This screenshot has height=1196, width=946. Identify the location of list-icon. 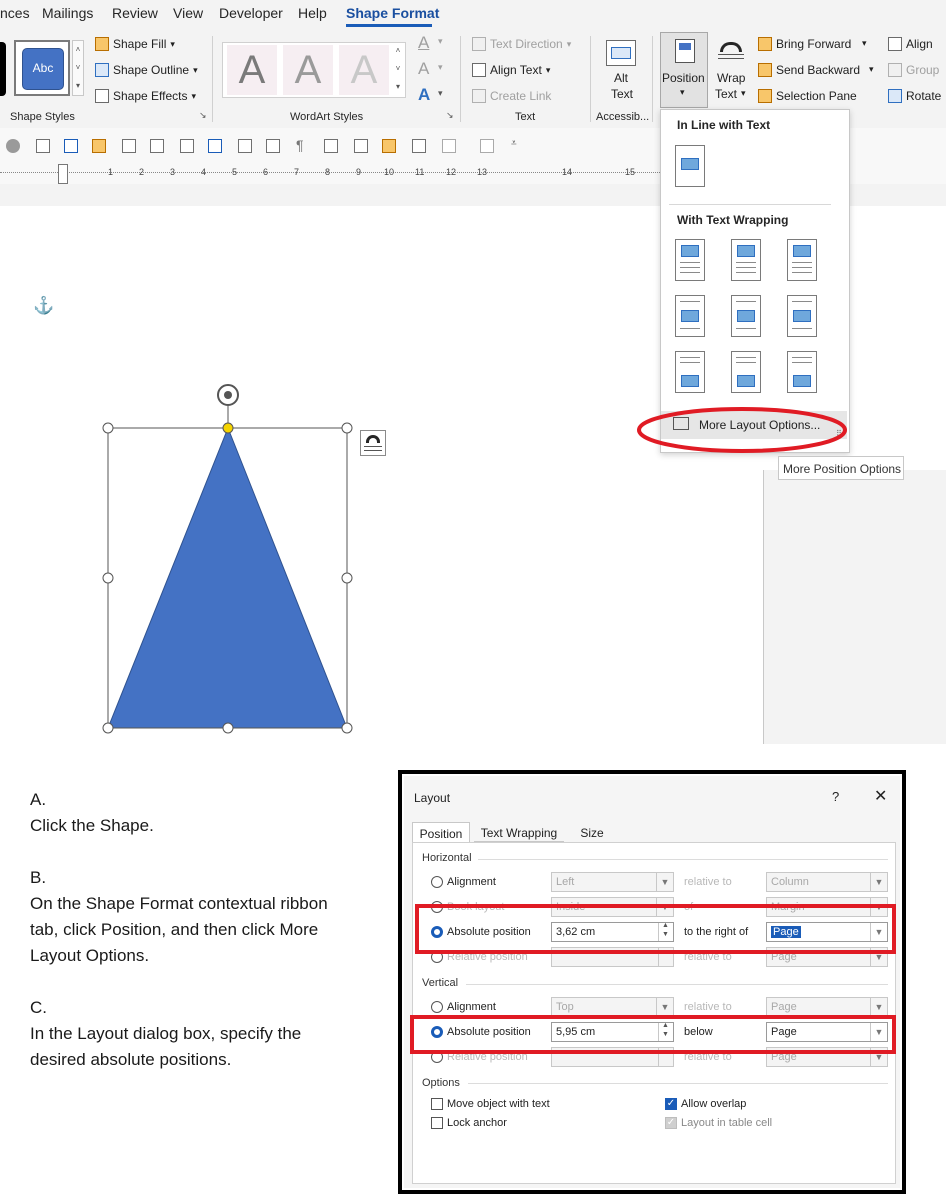
(419, 146).